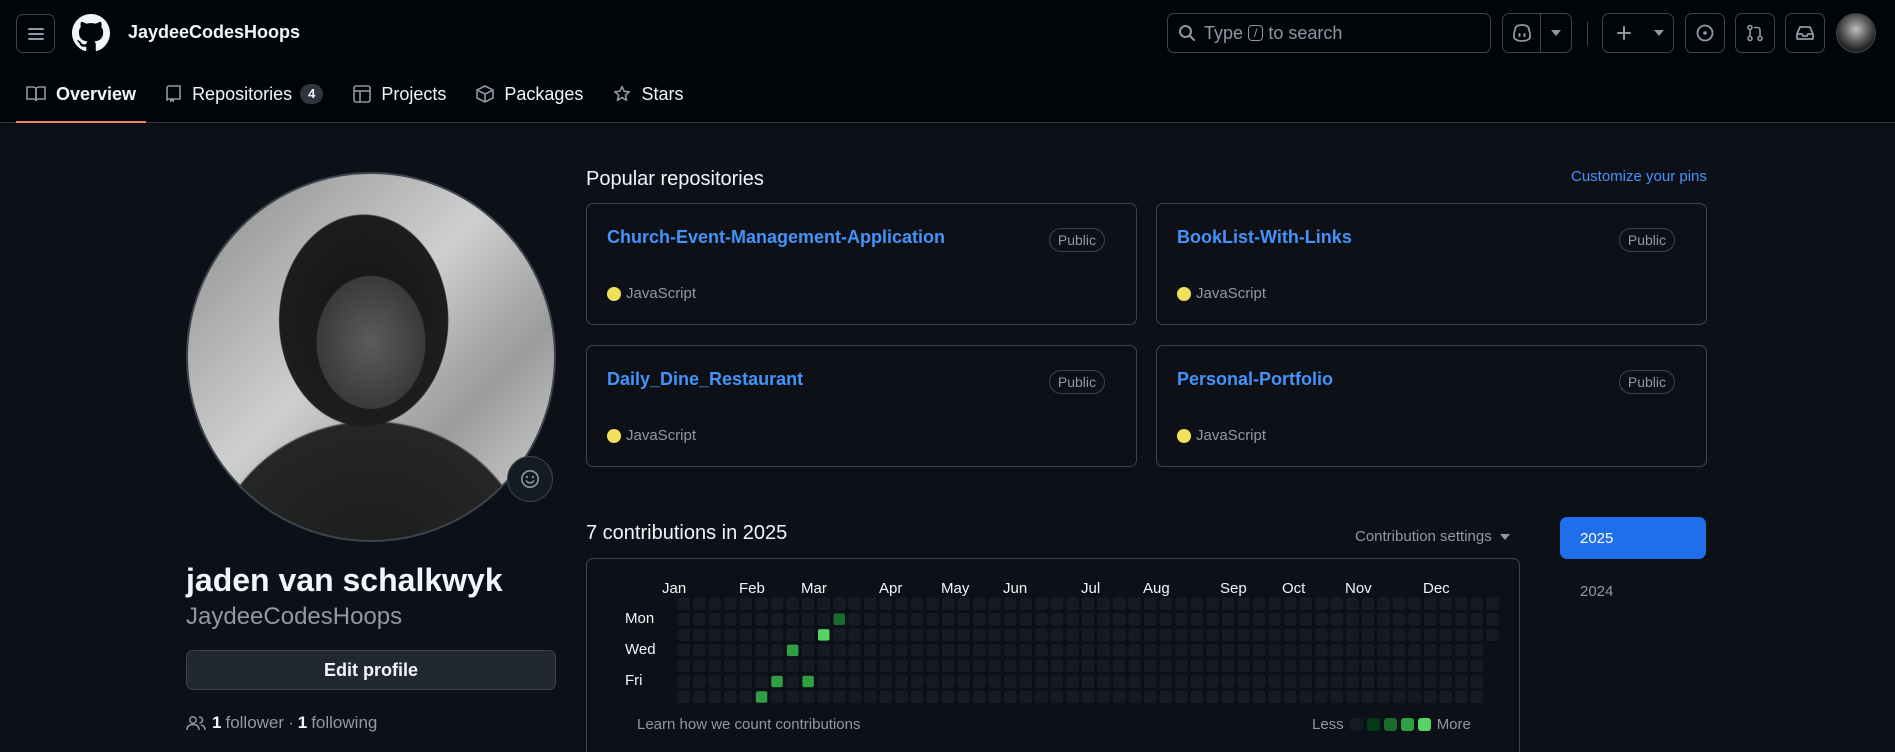  Describe the element at coordinates (173, 94) in the screenshot. I see `repo-icon` at that location.